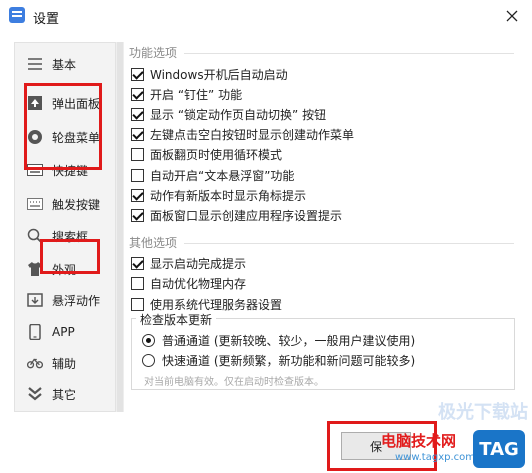 The width and height of the screenshot is (532, 473). What do you see at coordinates (76, 300) in the screenshot?
I see `sidebar-item-label: 悬浮动作` at bounding box center [76, 300].